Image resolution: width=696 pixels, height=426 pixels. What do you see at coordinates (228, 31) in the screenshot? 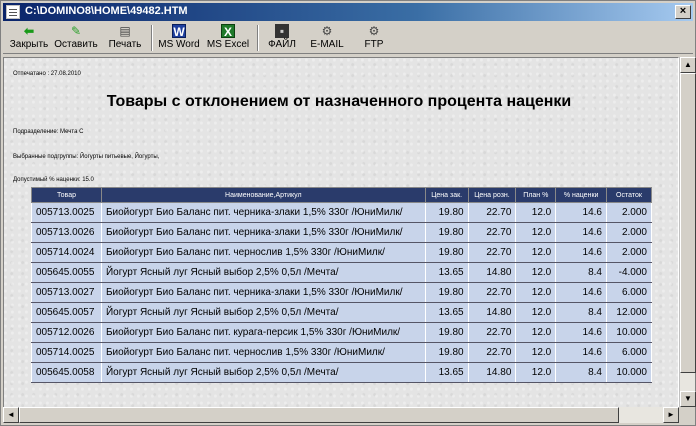
I see `excel-icon: X` at bounding box center [228, 31].